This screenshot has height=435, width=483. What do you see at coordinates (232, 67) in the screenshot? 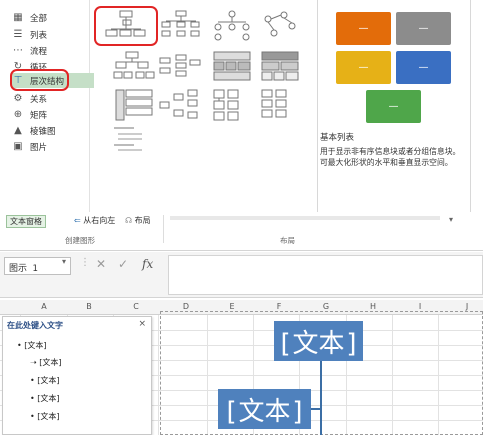
I see `layout-thumb-stacked-list` at bounding box center [232, 67].